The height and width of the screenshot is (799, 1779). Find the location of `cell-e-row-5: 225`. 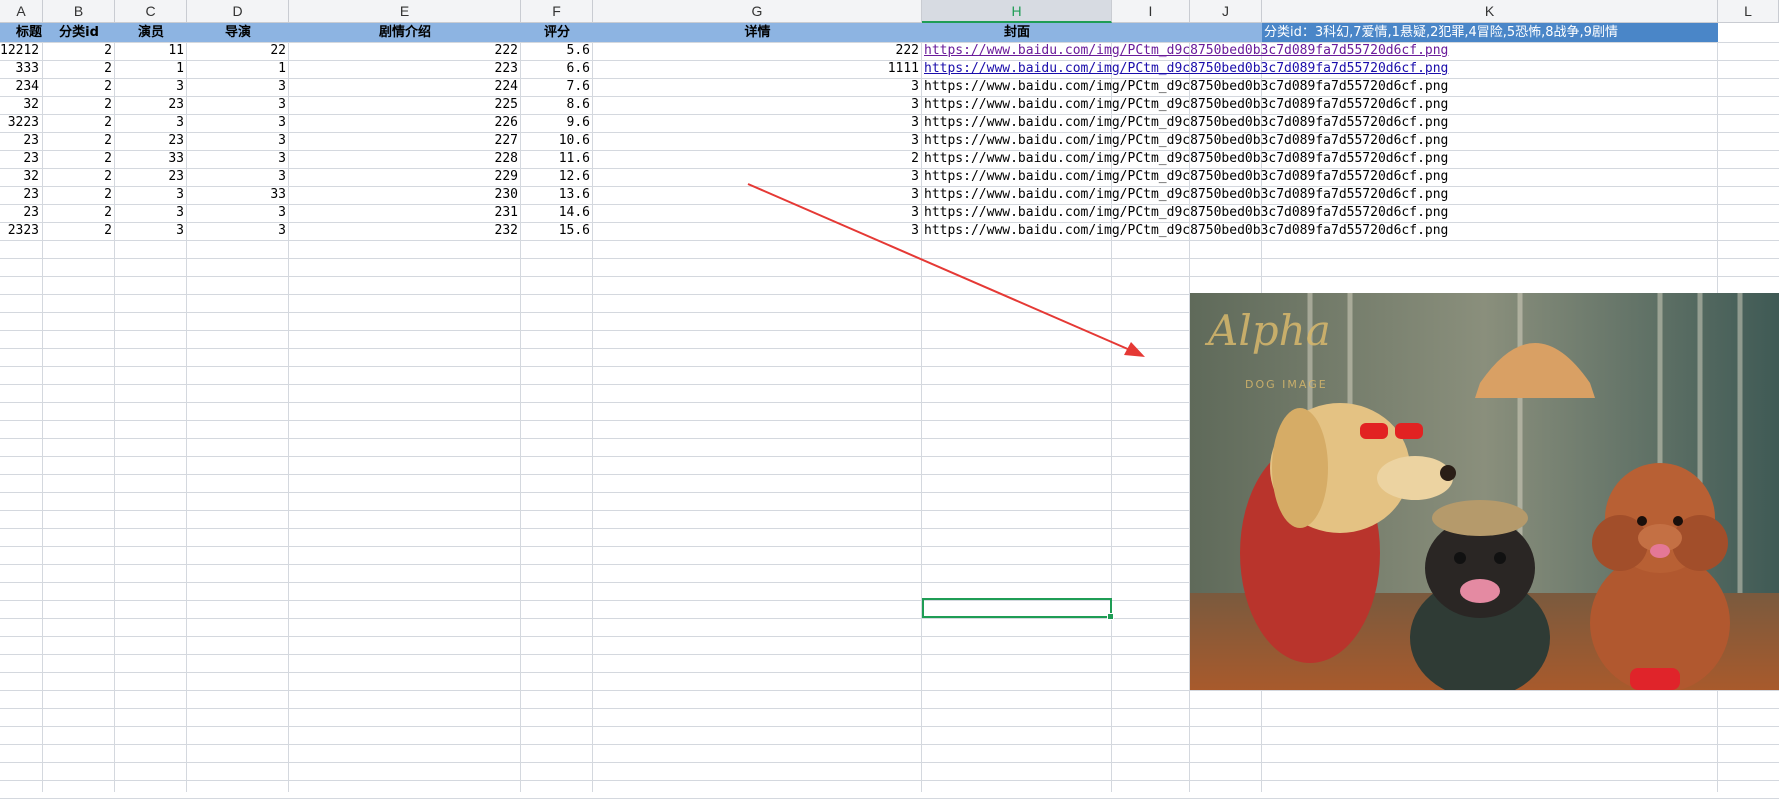

cell-e-row-5: 225 is located at coordinates (405, 105).